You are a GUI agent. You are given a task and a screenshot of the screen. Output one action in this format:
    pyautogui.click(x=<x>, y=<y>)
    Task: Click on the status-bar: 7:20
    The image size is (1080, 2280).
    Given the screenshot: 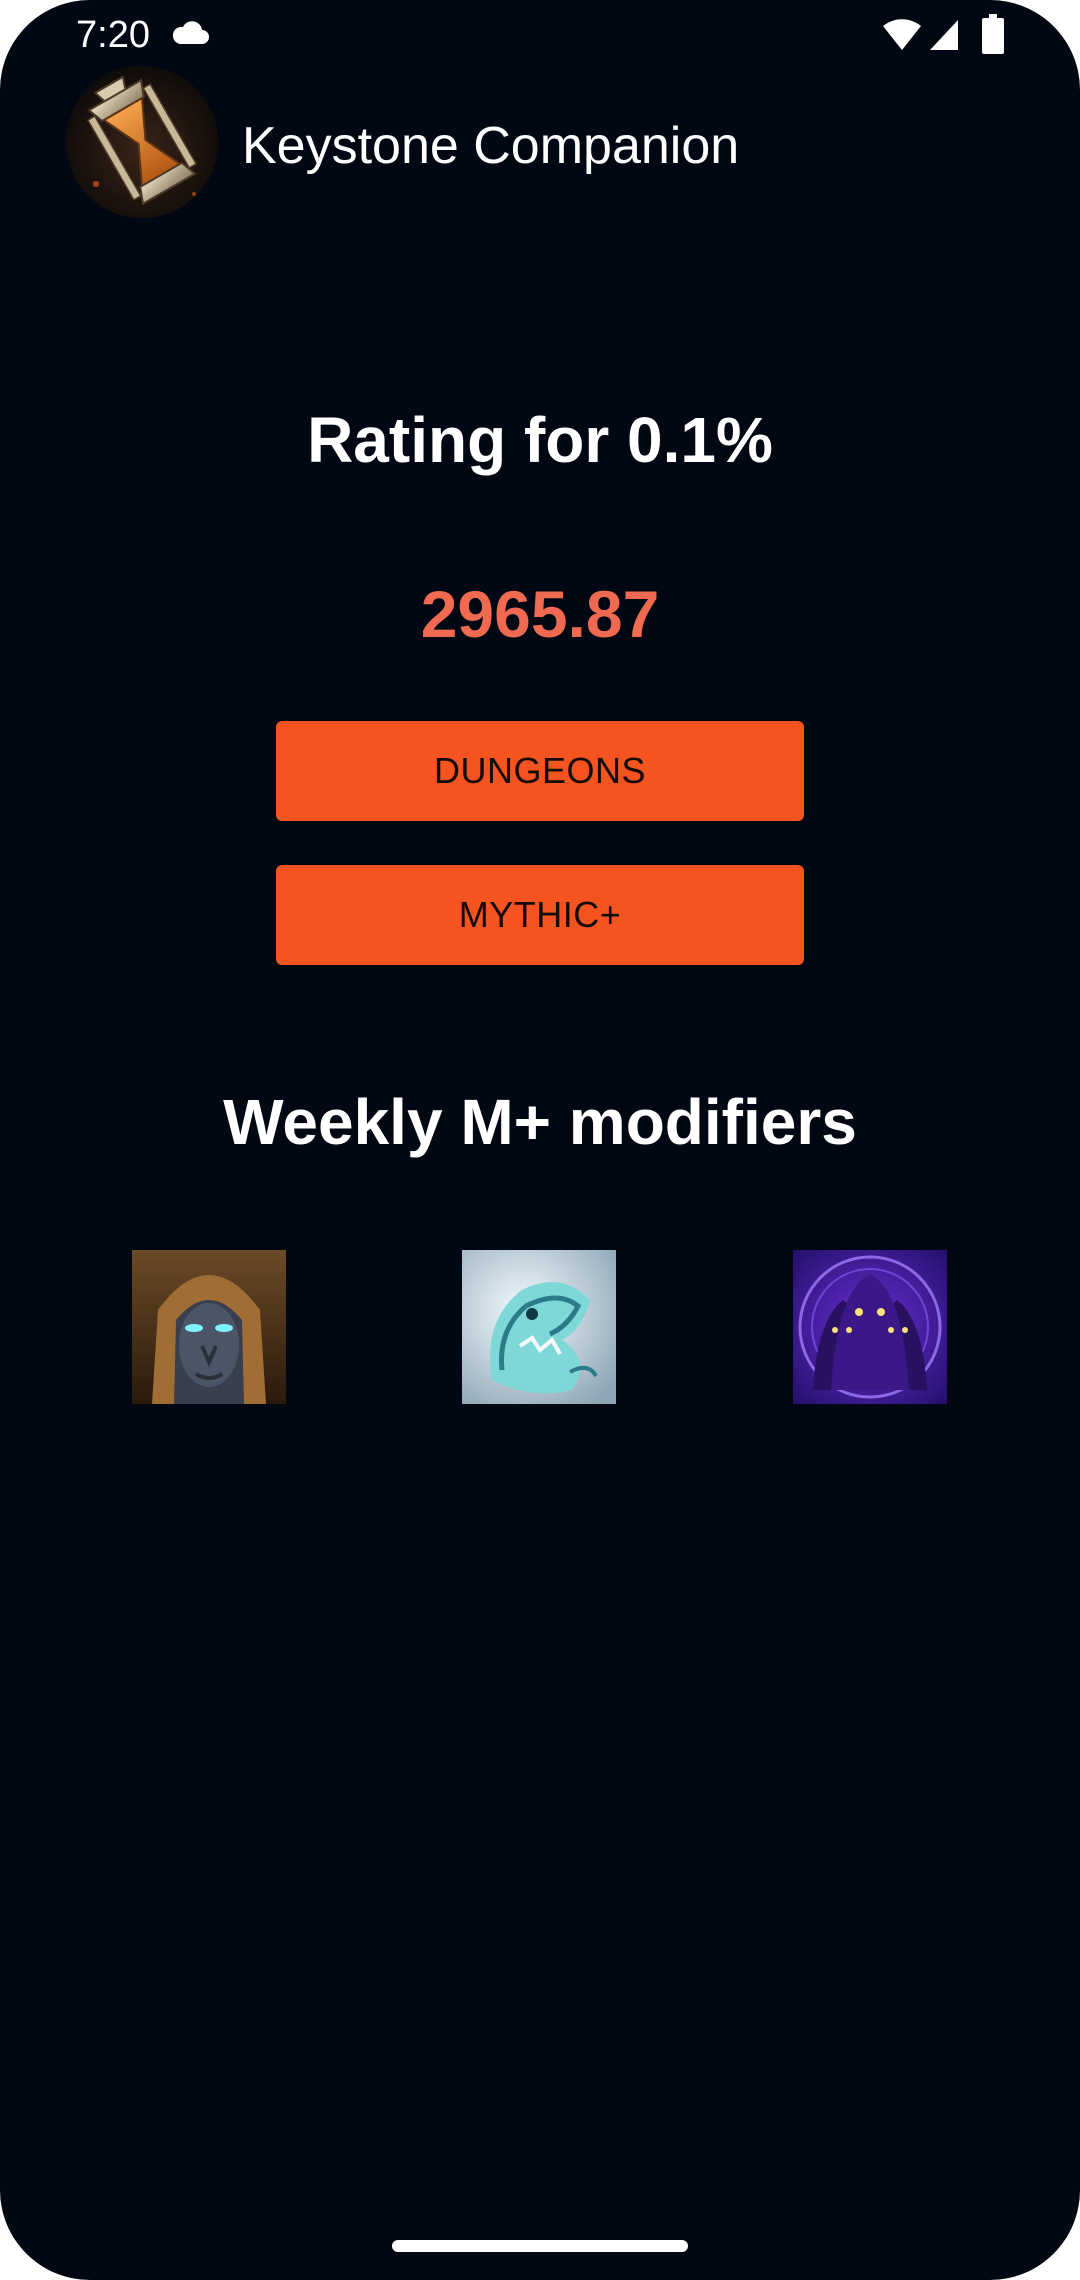 What is the action you would take?
    pyautogui.click(x=540, y=35)
    